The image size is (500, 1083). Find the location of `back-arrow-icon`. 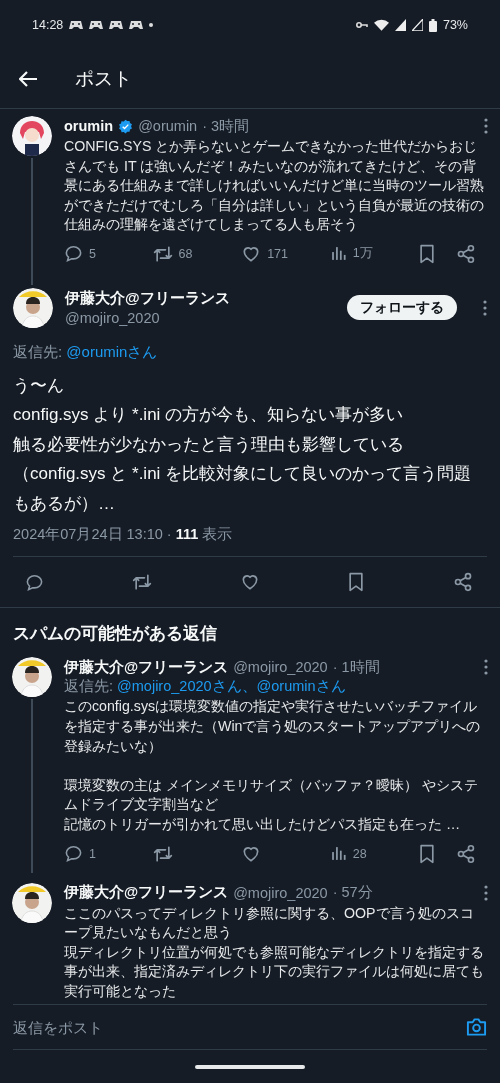

back-arrow-icon is located at coordinates (28, 79).